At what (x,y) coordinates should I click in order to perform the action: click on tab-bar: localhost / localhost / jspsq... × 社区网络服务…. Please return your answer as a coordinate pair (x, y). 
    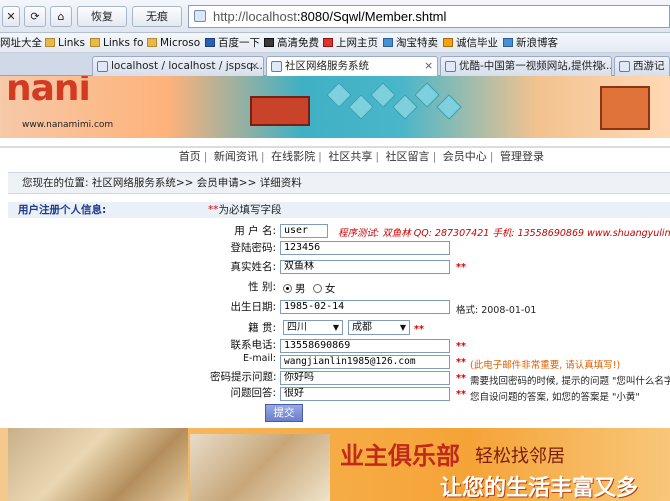
    Looking at the image, I should click on (335, 65).